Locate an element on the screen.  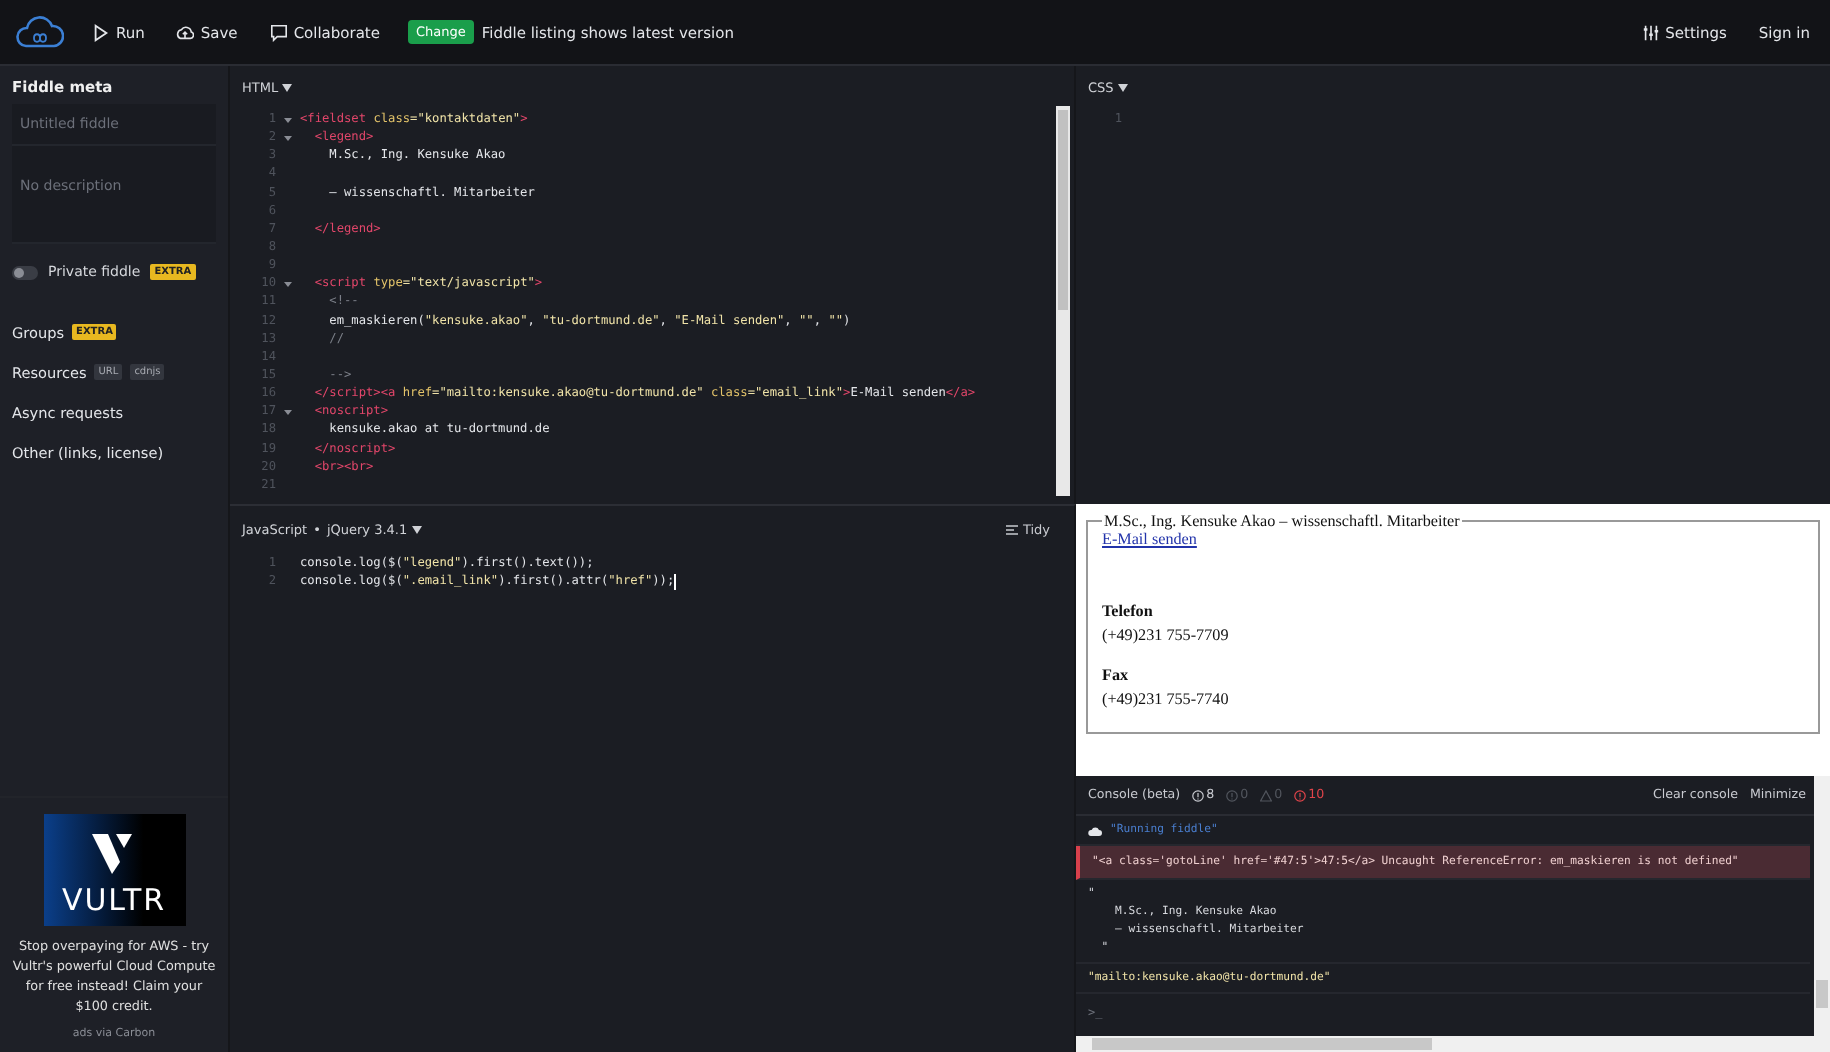
text-cursor is located at coordinates (675, 581).